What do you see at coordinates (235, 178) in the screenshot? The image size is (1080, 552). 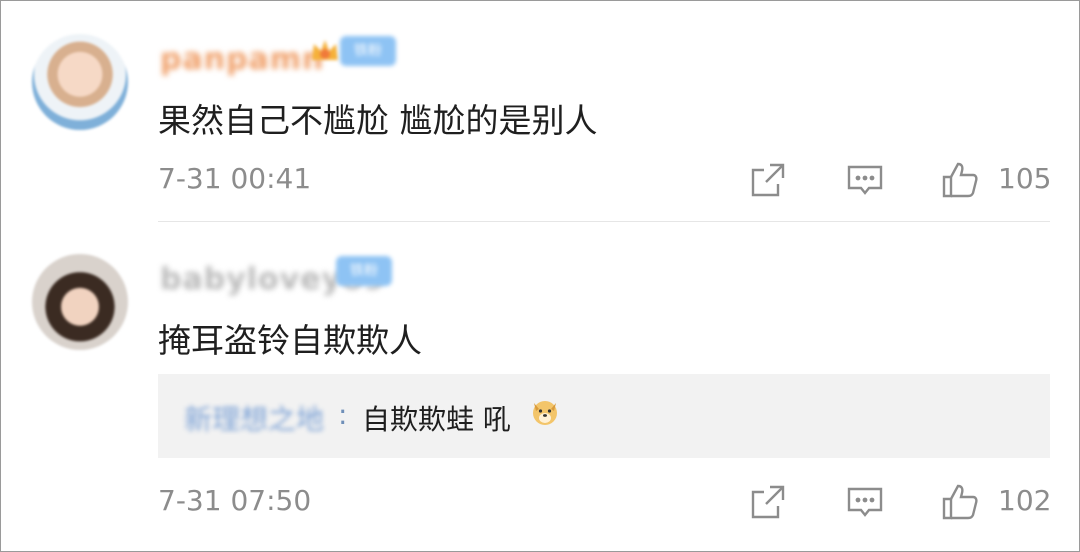 I see `comment-time: 7-31 00:41` at bounding box center [235, 178].